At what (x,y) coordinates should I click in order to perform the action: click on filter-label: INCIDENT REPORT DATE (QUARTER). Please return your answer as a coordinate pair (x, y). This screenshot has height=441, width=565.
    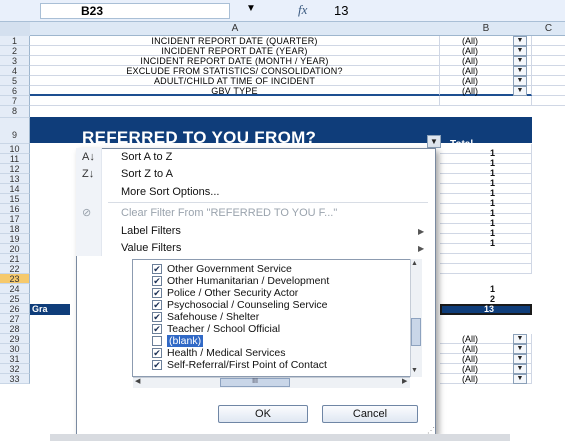
    Looking at the image, I should click on (235, 41).